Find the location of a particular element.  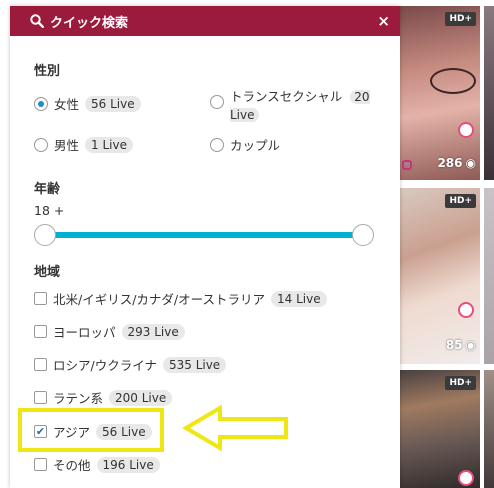

live-count-badge: 1 Live is located at coordinates (109, 144).